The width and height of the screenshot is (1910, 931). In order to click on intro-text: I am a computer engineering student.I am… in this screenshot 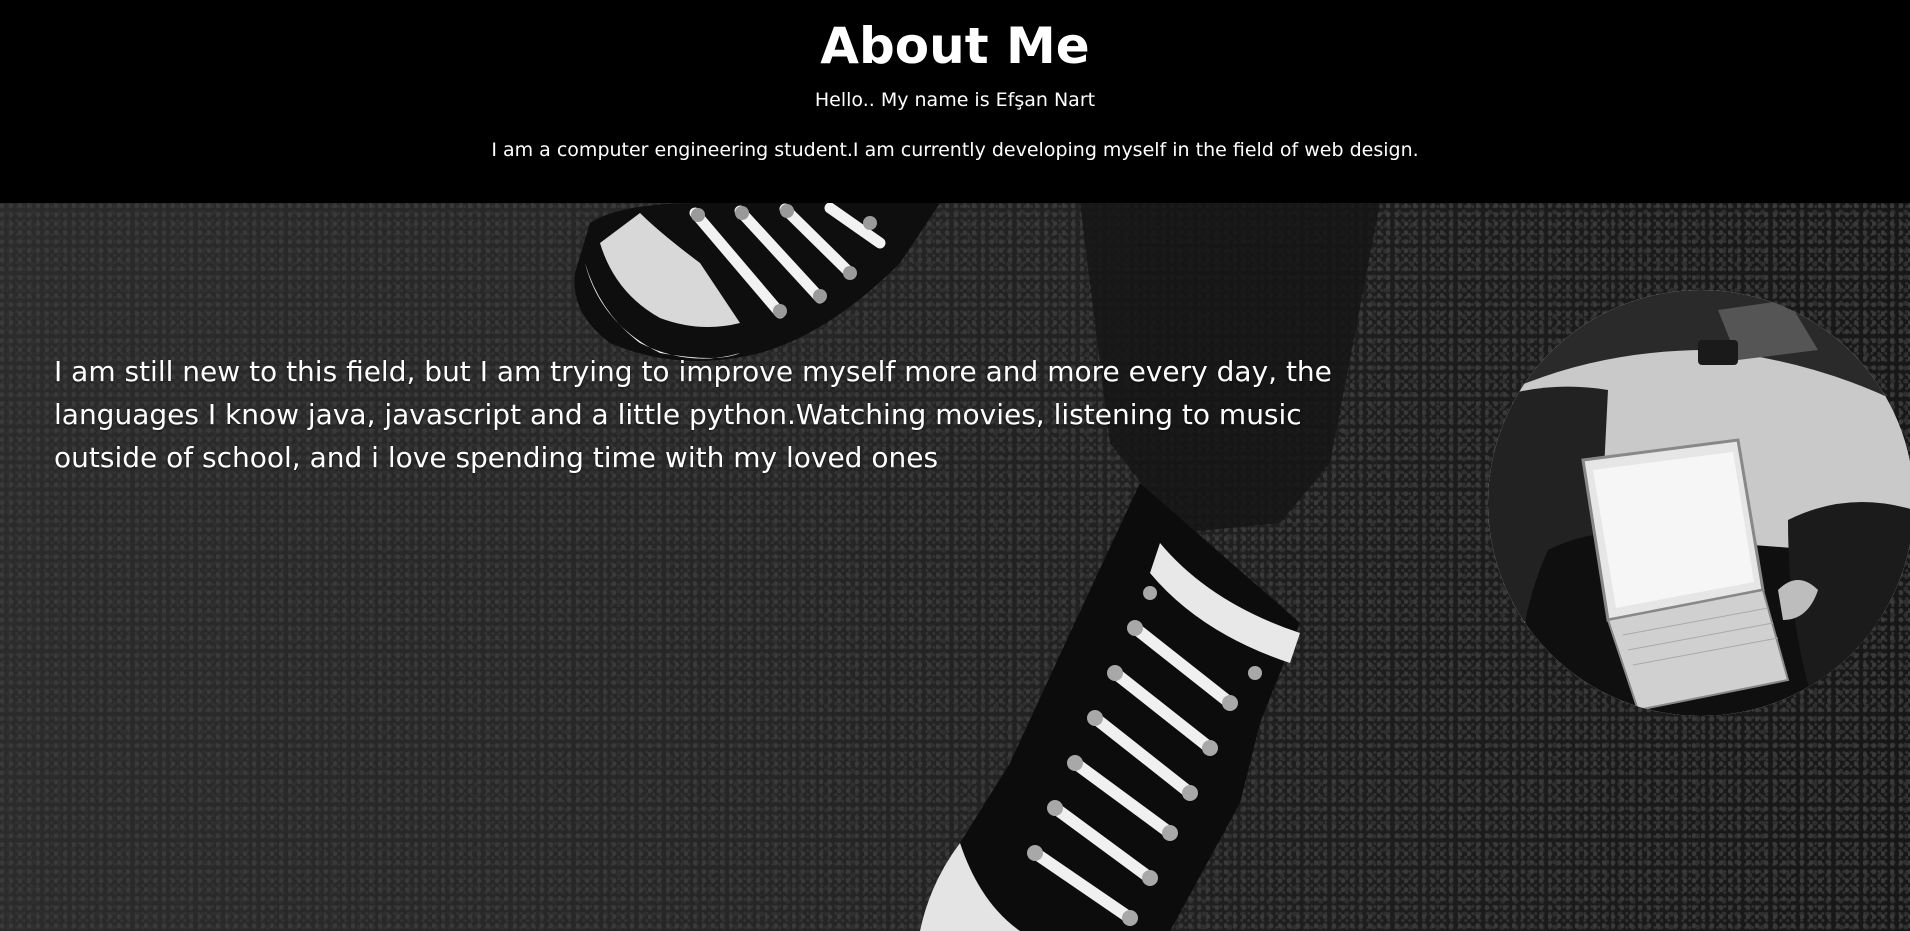, I will do `click(955, 150)`.